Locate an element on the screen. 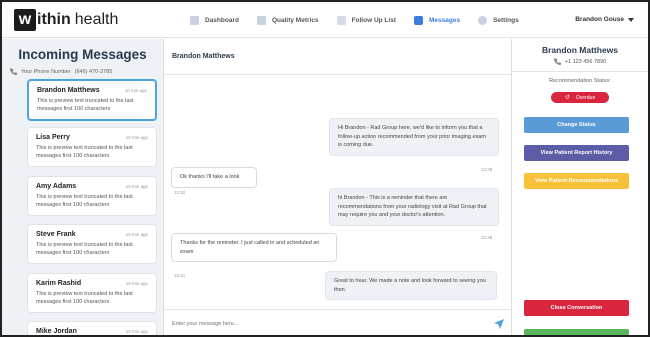 Image resolution: width=650 pixels, height=337 pixels. message-timestamp: 12:41 is located at coordinates (180, 275).